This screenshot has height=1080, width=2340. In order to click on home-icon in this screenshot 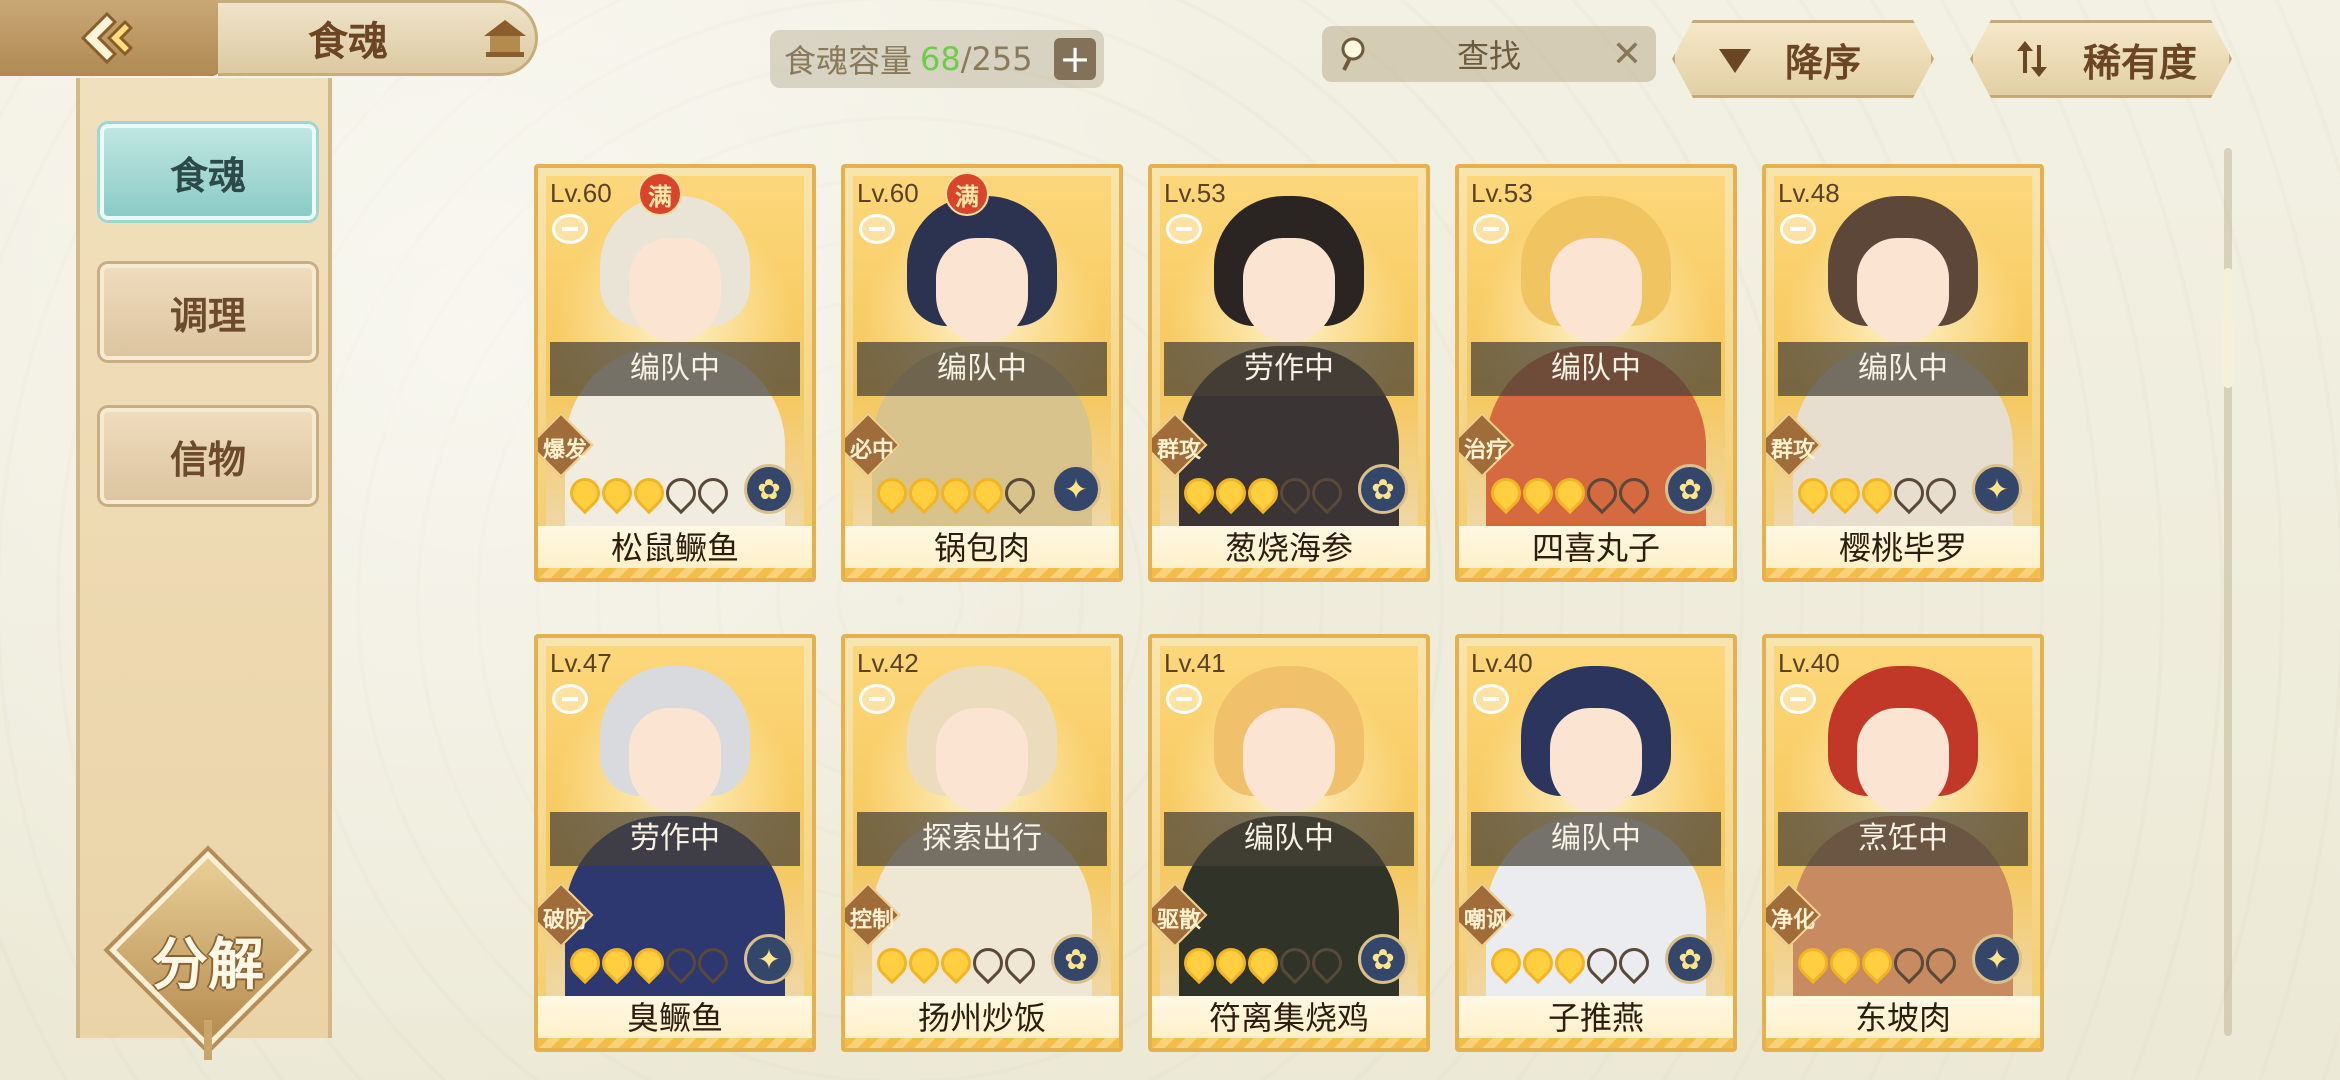, I will do `click(505, 38)`.